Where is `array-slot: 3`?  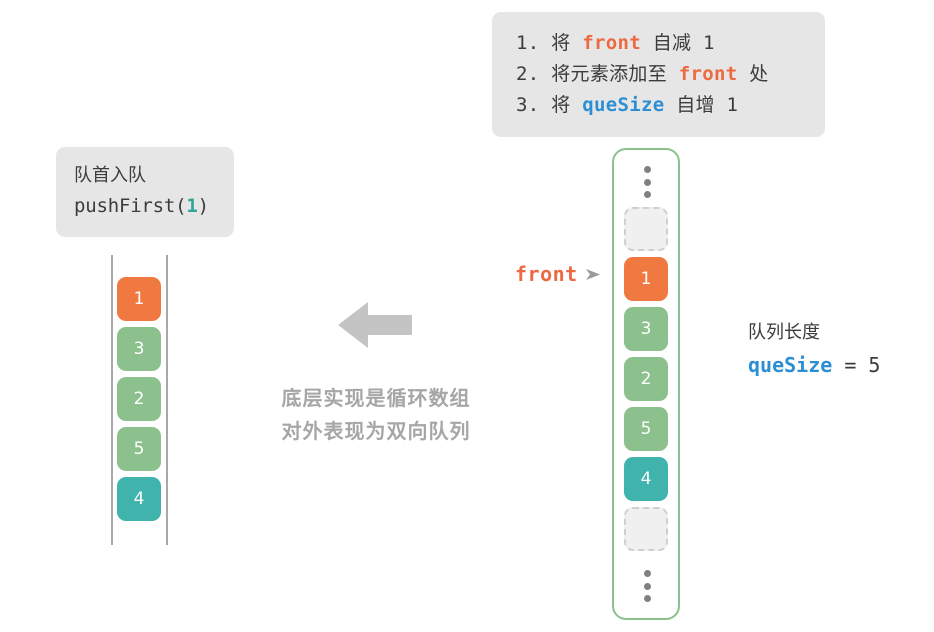 array-slot: 3 is located at coordinates (646, 329).